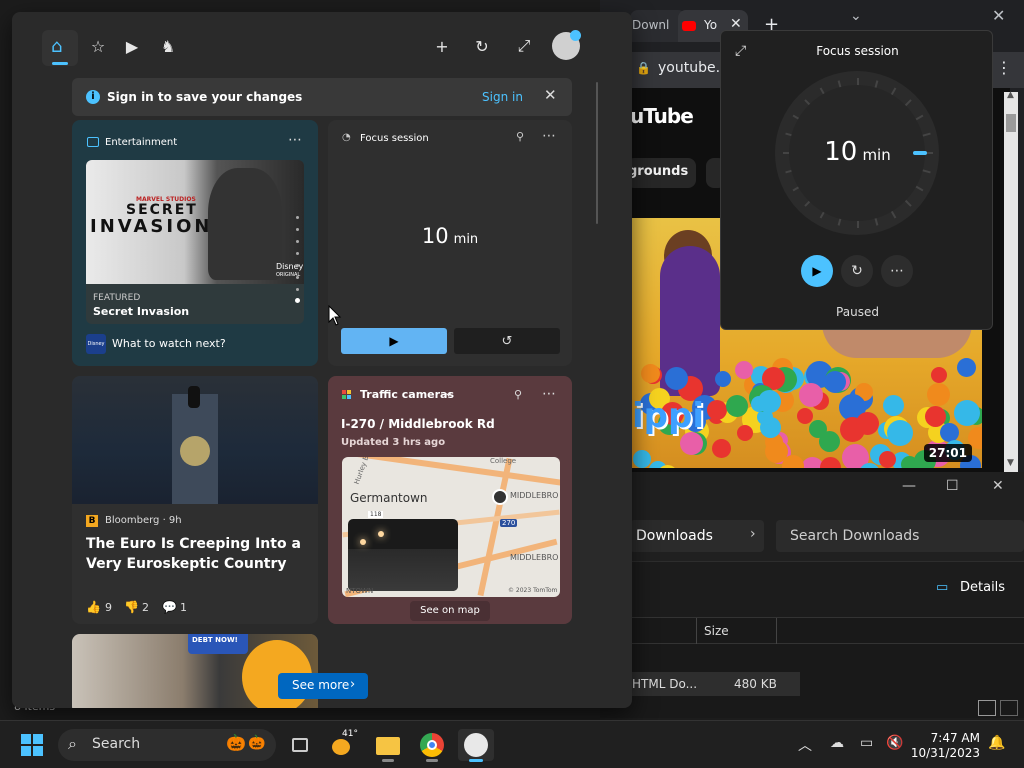  I want to click on breadcrumb: Downloads ›, so click(697, 536).